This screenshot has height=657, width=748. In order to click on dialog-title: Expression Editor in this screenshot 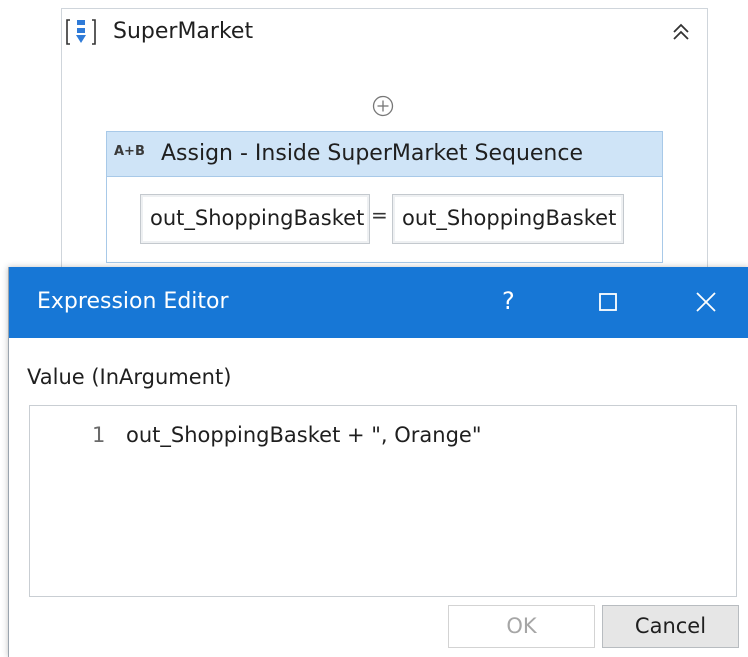, I will do `click(133, 301)`.